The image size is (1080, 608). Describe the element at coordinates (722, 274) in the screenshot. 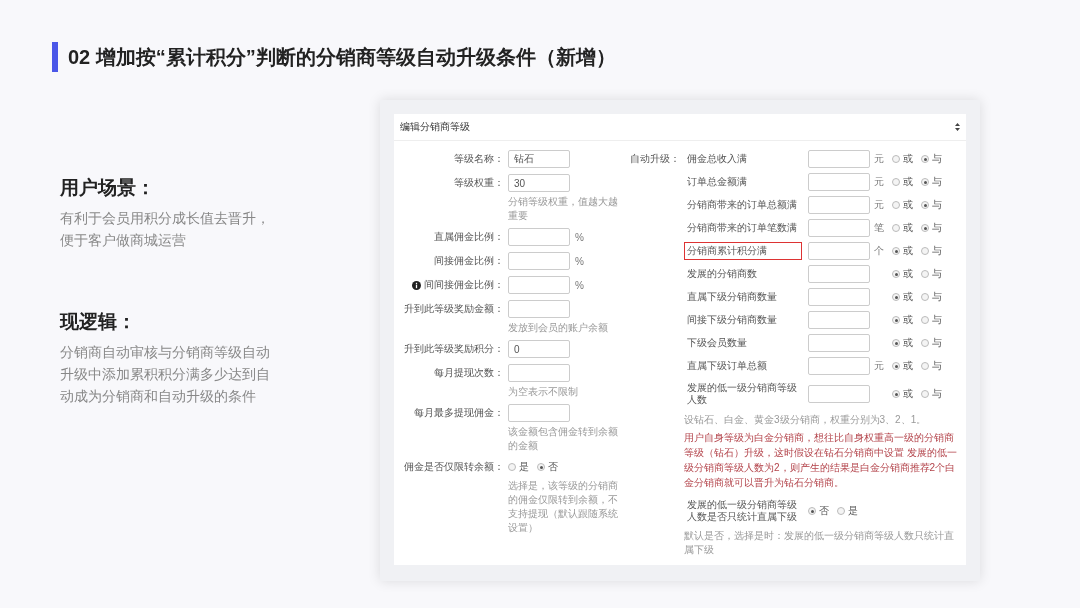

I see `condition-label: 发展的分销商数` at that location.